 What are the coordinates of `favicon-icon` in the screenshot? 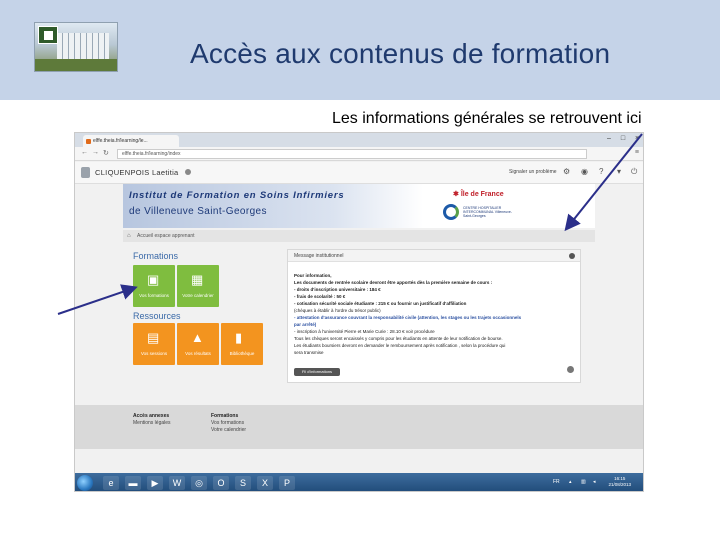 It's located at (88, 141).